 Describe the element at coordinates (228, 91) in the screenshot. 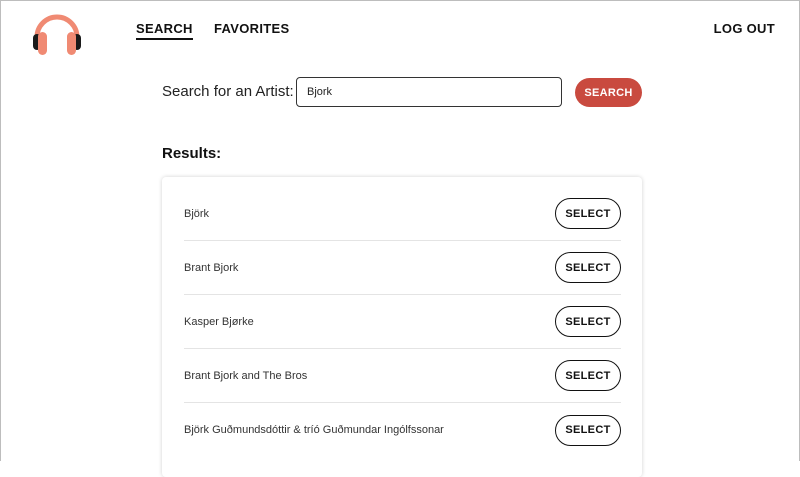

I see `search-label: Search for an Artist:` at that location.